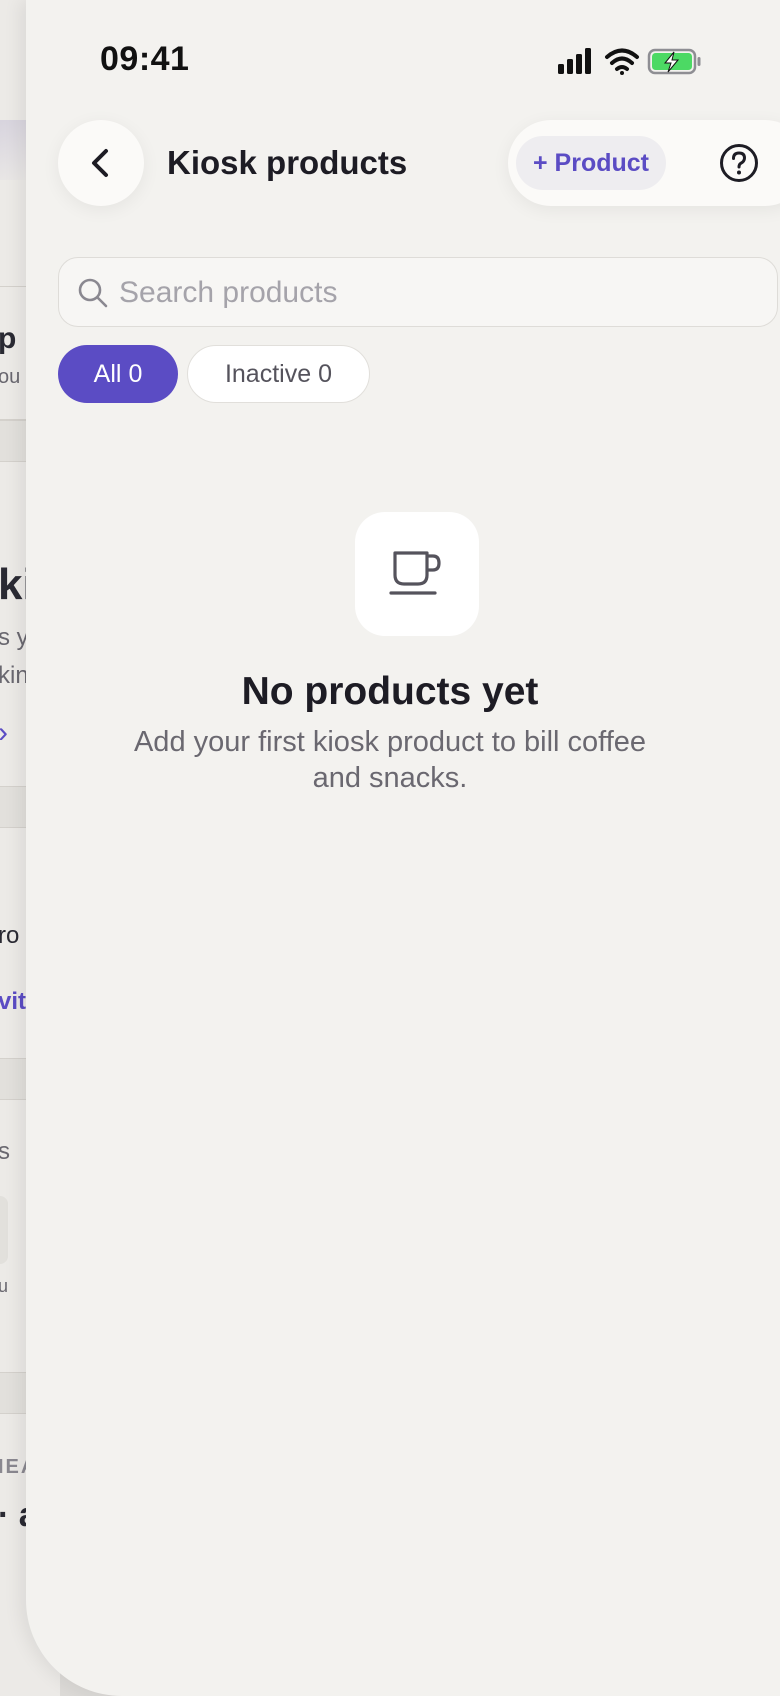  Describe the element at coordinates (622, 61) in the screenshot. I see `wifi-icon` at that location.